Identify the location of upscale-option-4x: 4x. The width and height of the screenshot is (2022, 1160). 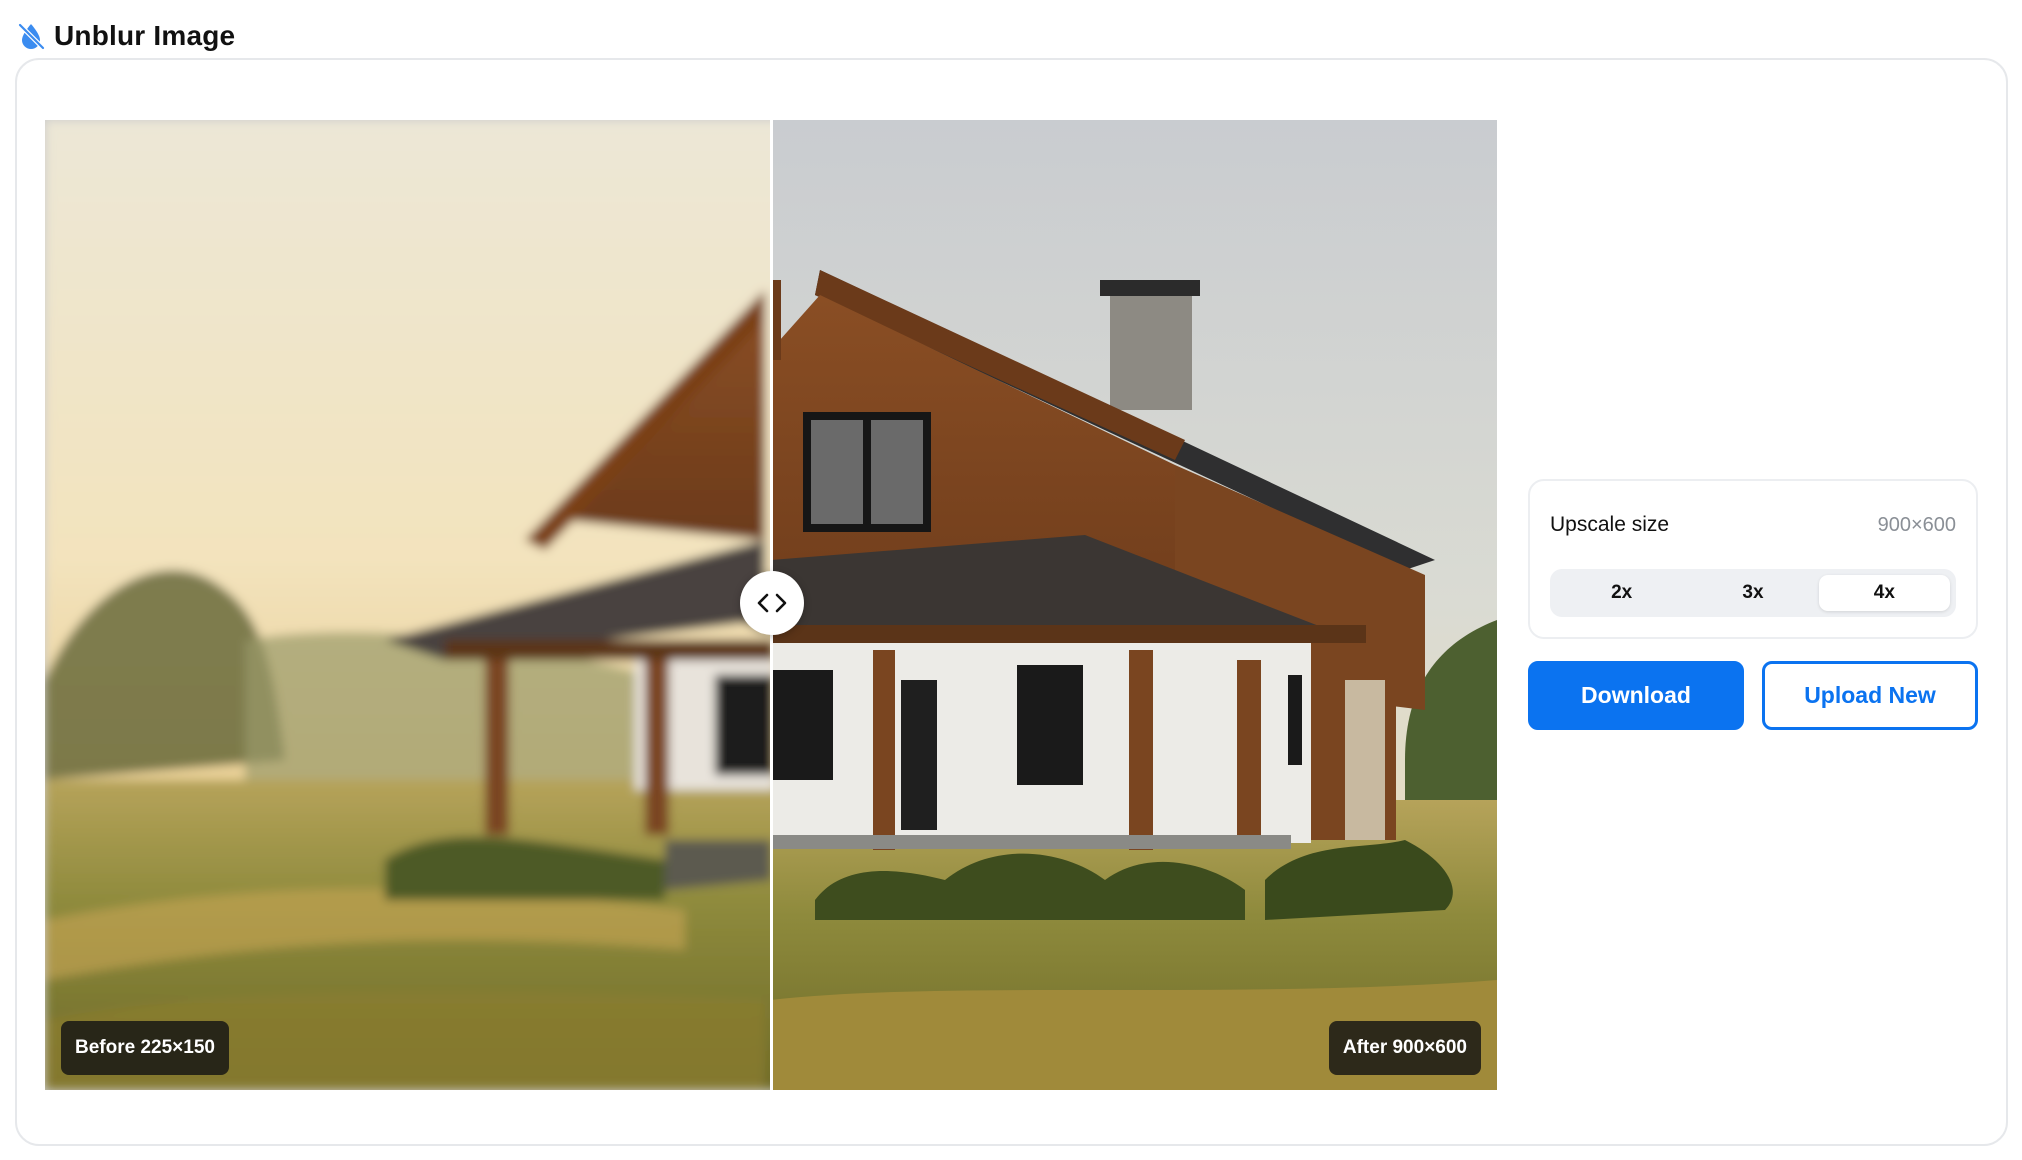
(1884, 593).